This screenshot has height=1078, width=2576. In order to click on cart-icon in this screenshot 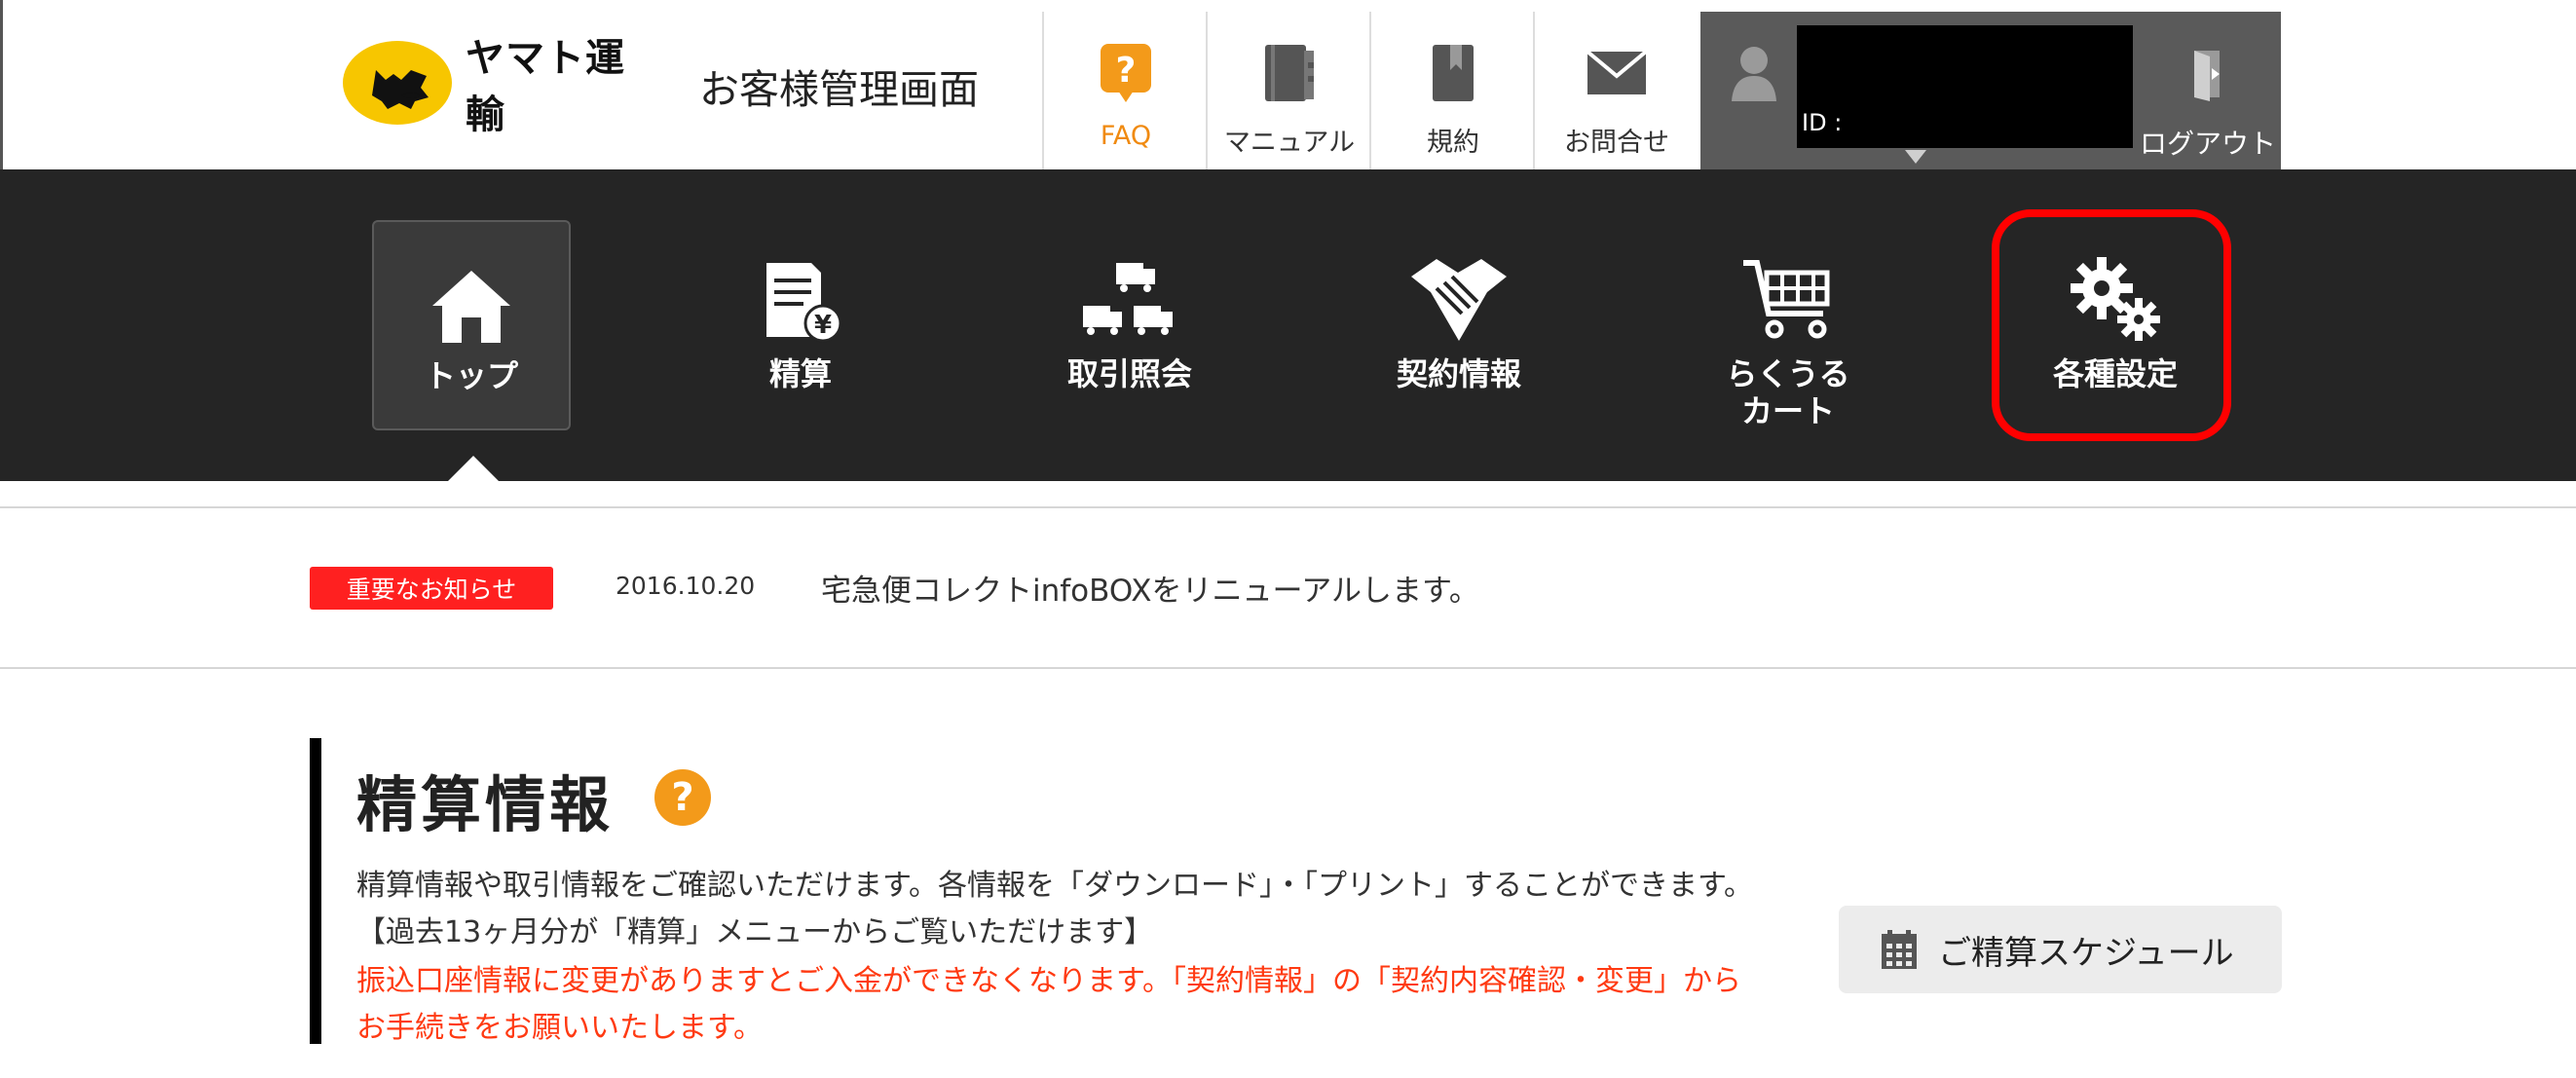, I will do `click(1788, 296)`.